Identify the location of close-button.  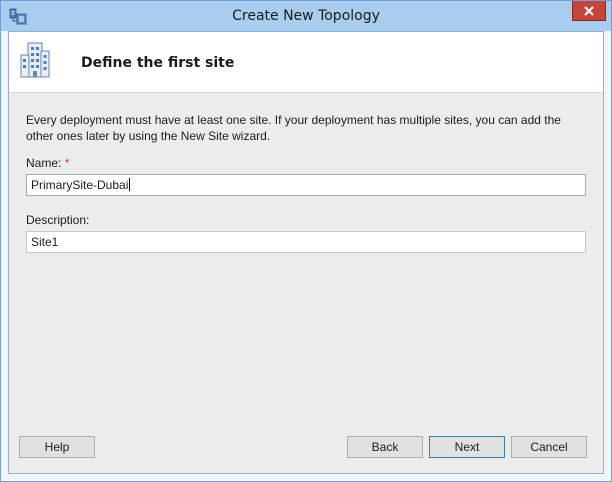
(589, 11).